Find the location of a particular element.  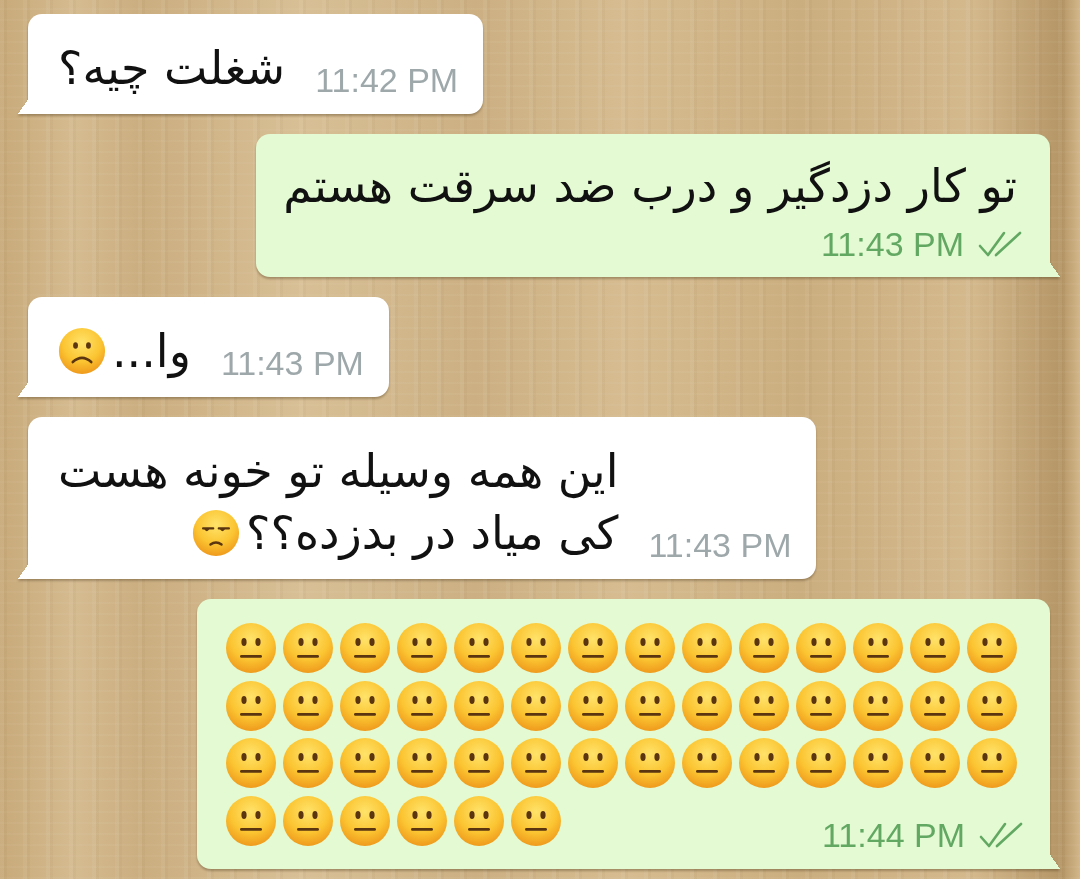

message-text: تو کار دزدگیر و درب ضد سرقت هستم is located at coordinates (650, 187).